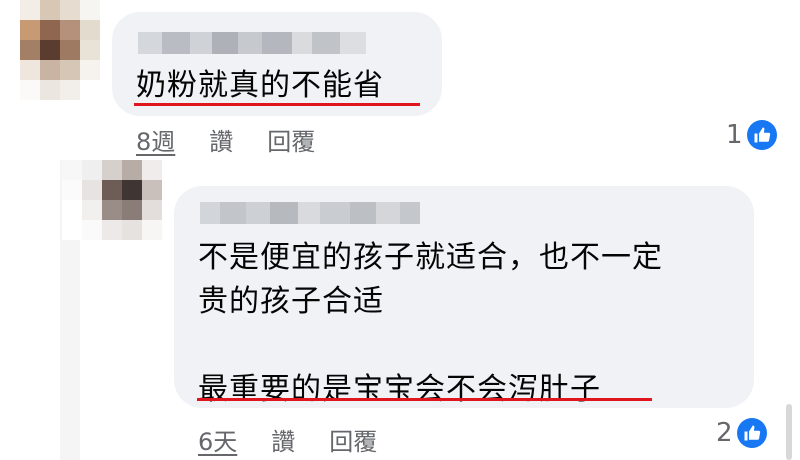 The width and height of the screenshot is (800, 460). Describe the element at coordinates (112, 200) in the screenshot. I see `reply-commenter-avatar` at that location.